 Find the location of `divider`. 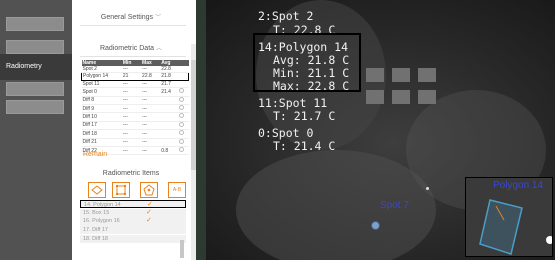

divider is located at coordinates (133, 25).